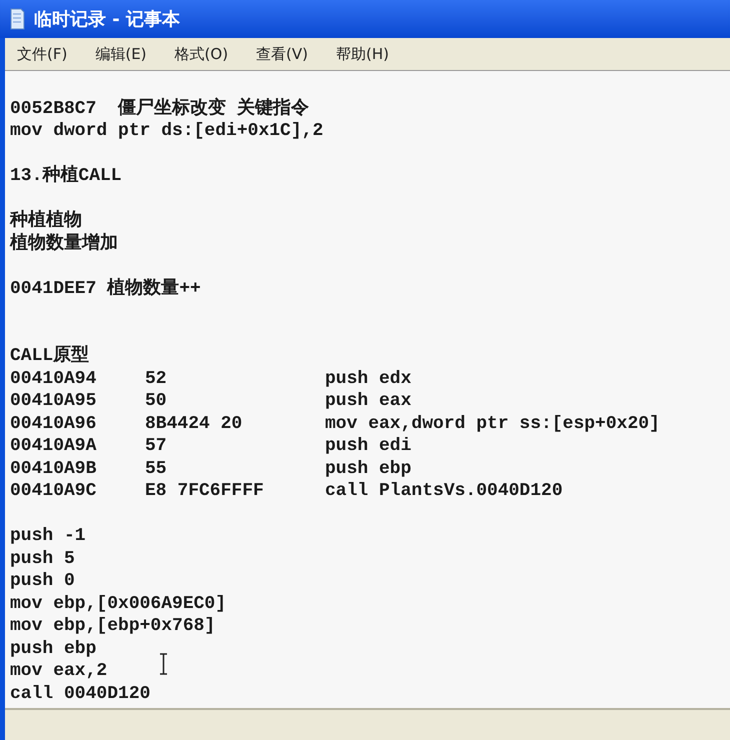 This screenshot has width=730, height=740. What do you see at coordinates (368, 401) in the screenshot?
I see `code-text: push eax` at bounding box center [368, 401].